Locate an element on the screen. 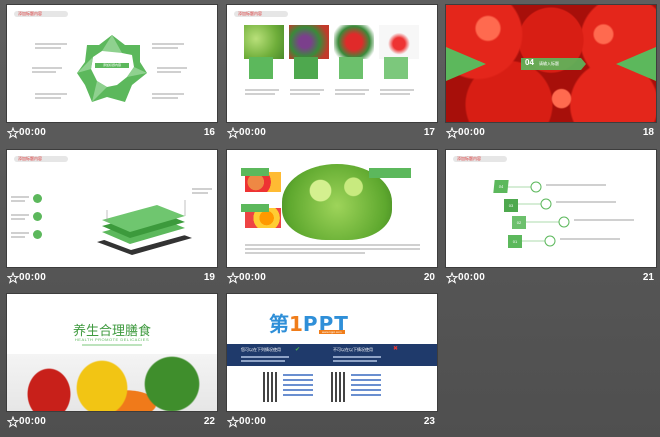  check-icon: ✔ is located at coordinates (298, 350).